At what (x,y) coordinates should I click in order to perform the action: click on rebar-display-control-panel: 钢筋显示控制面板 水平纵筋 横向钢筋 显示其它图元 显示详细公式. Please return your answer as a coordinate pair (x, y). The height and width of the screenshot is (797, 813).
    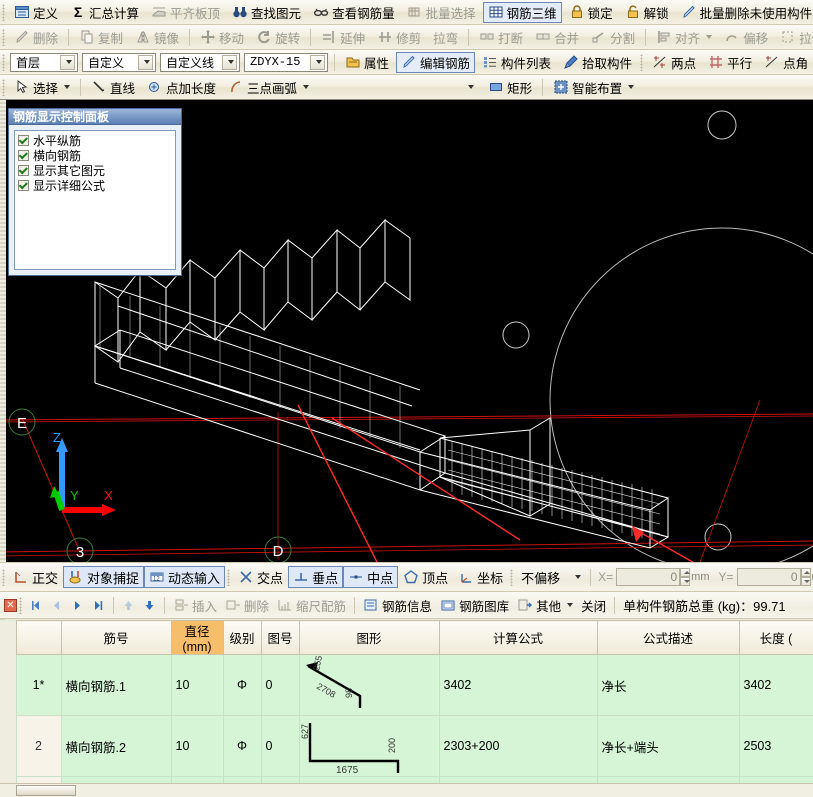
    Looking at the image, I should click on (95, 192).